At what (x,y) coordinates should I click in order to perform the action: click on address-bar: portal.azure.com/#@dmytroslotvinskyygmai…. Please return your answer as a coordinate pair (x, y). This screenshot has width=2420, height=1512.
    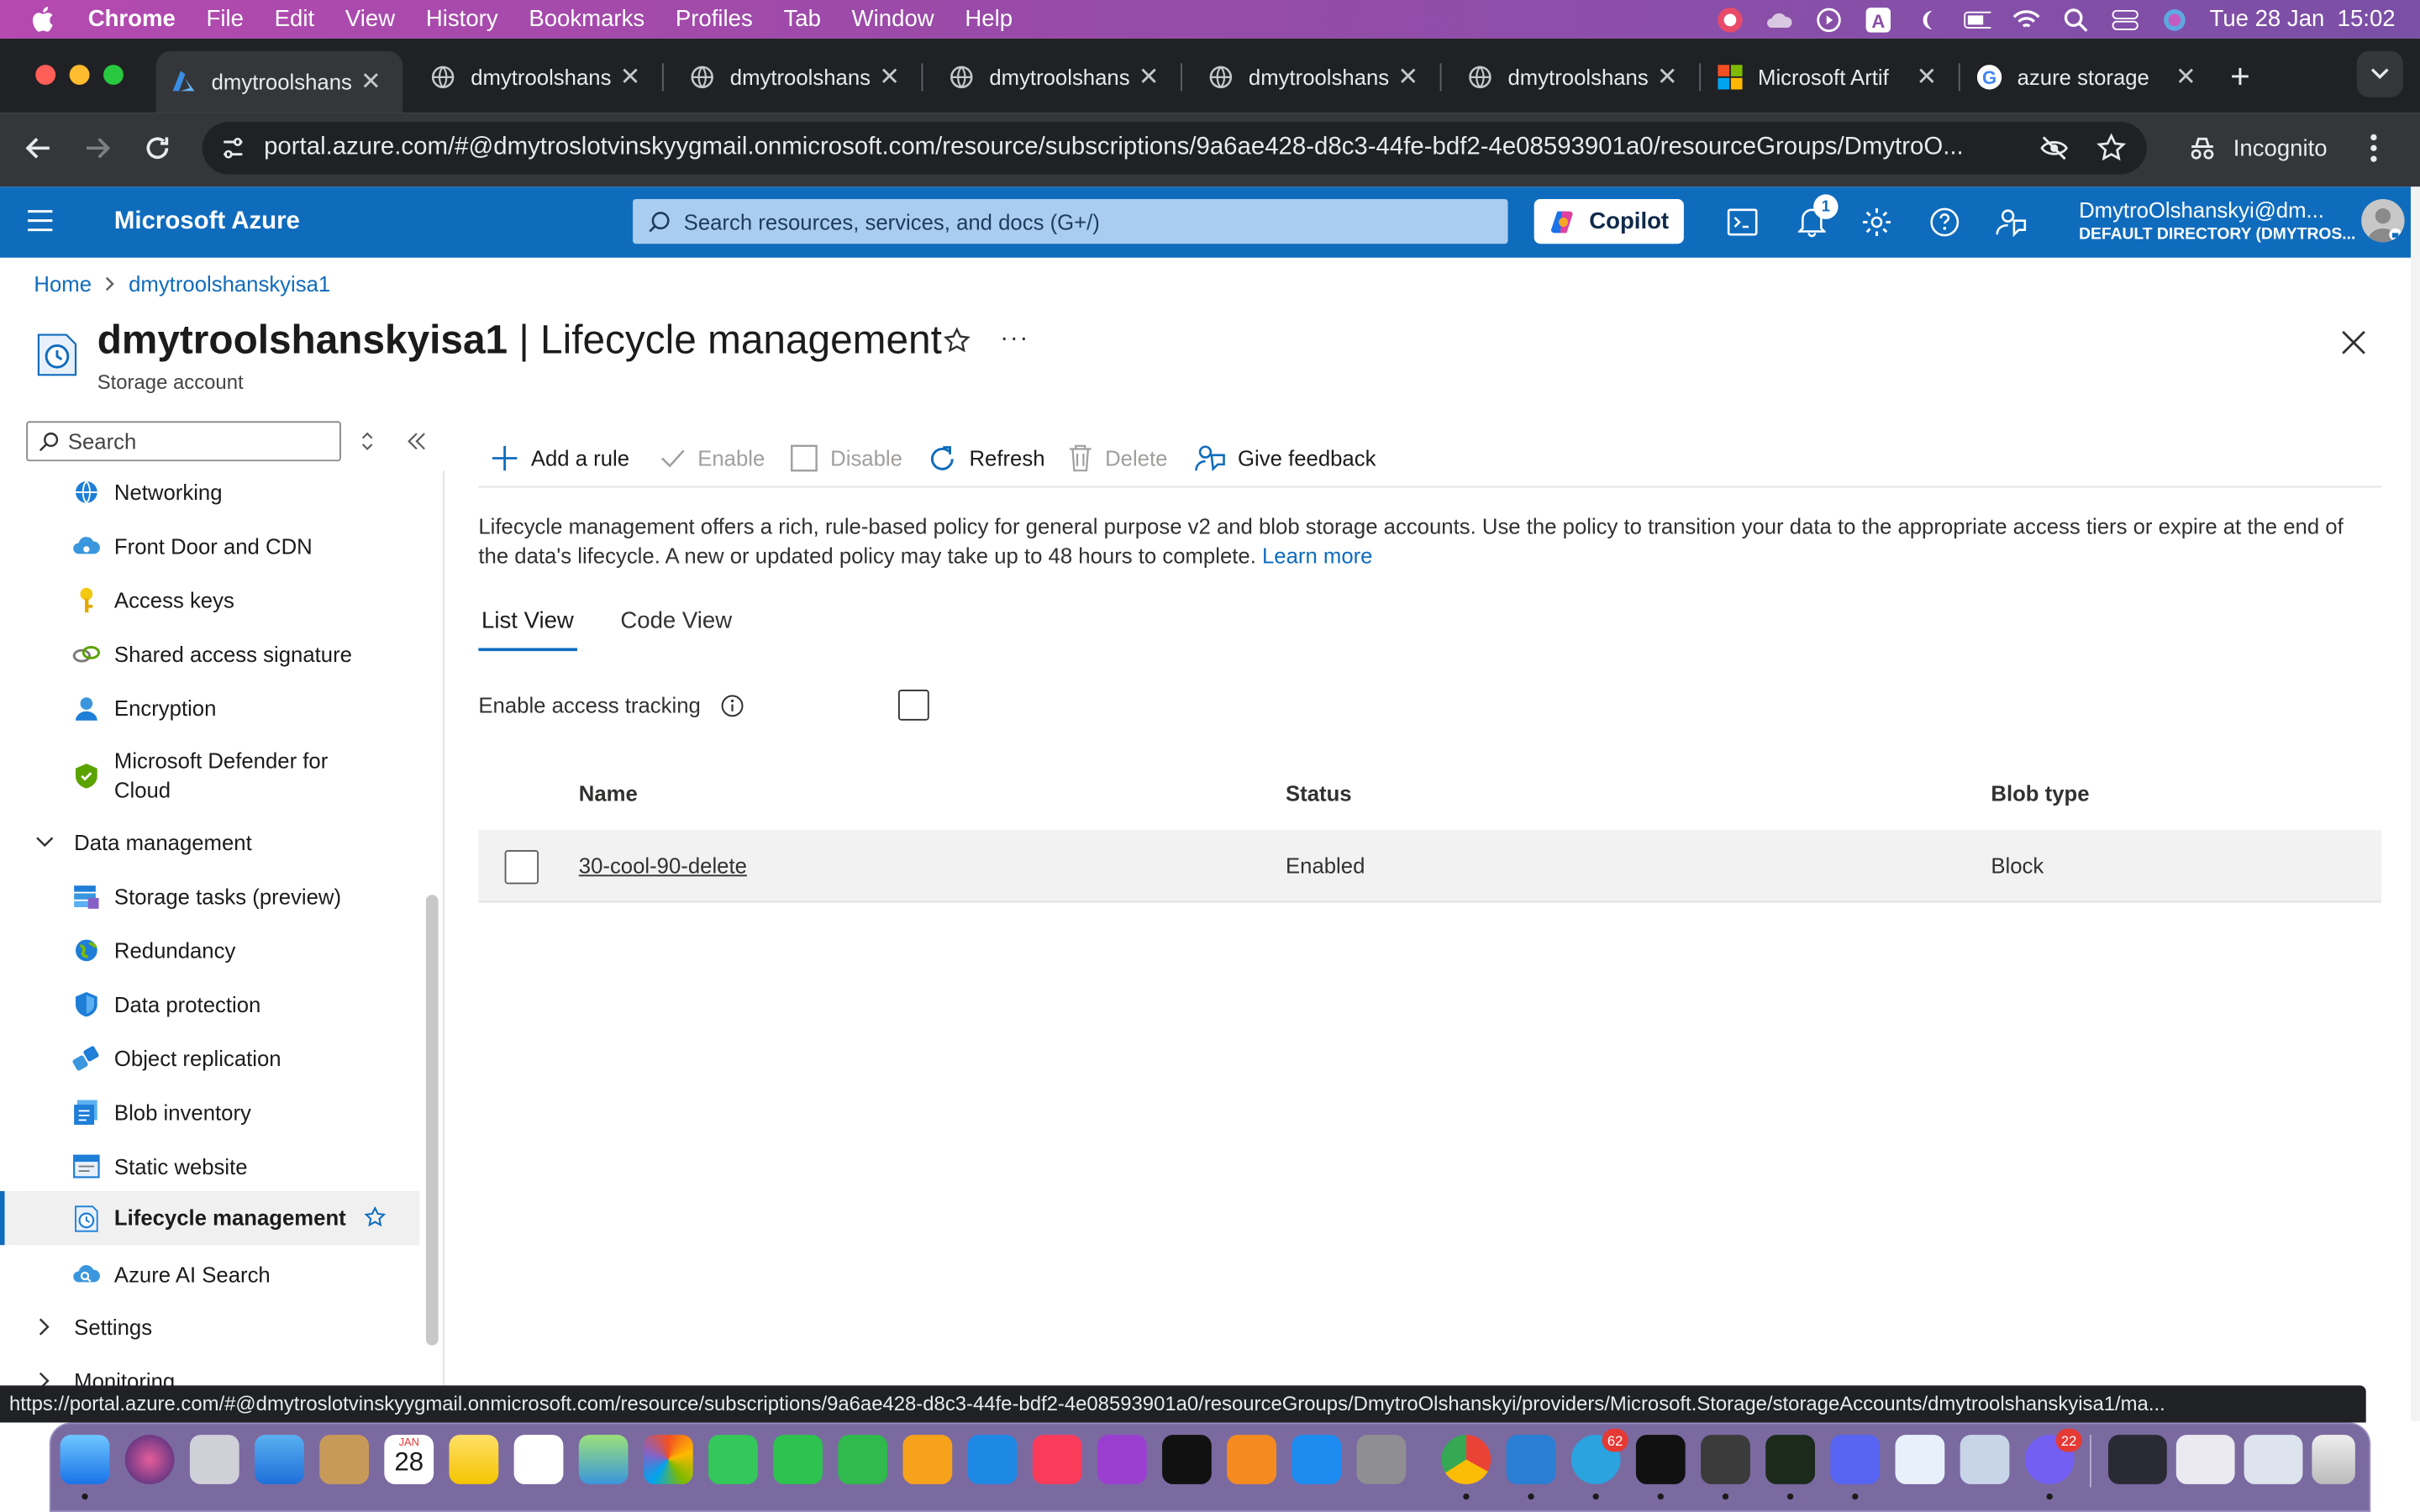
    Looking at the image, I should click on (1174, 148).